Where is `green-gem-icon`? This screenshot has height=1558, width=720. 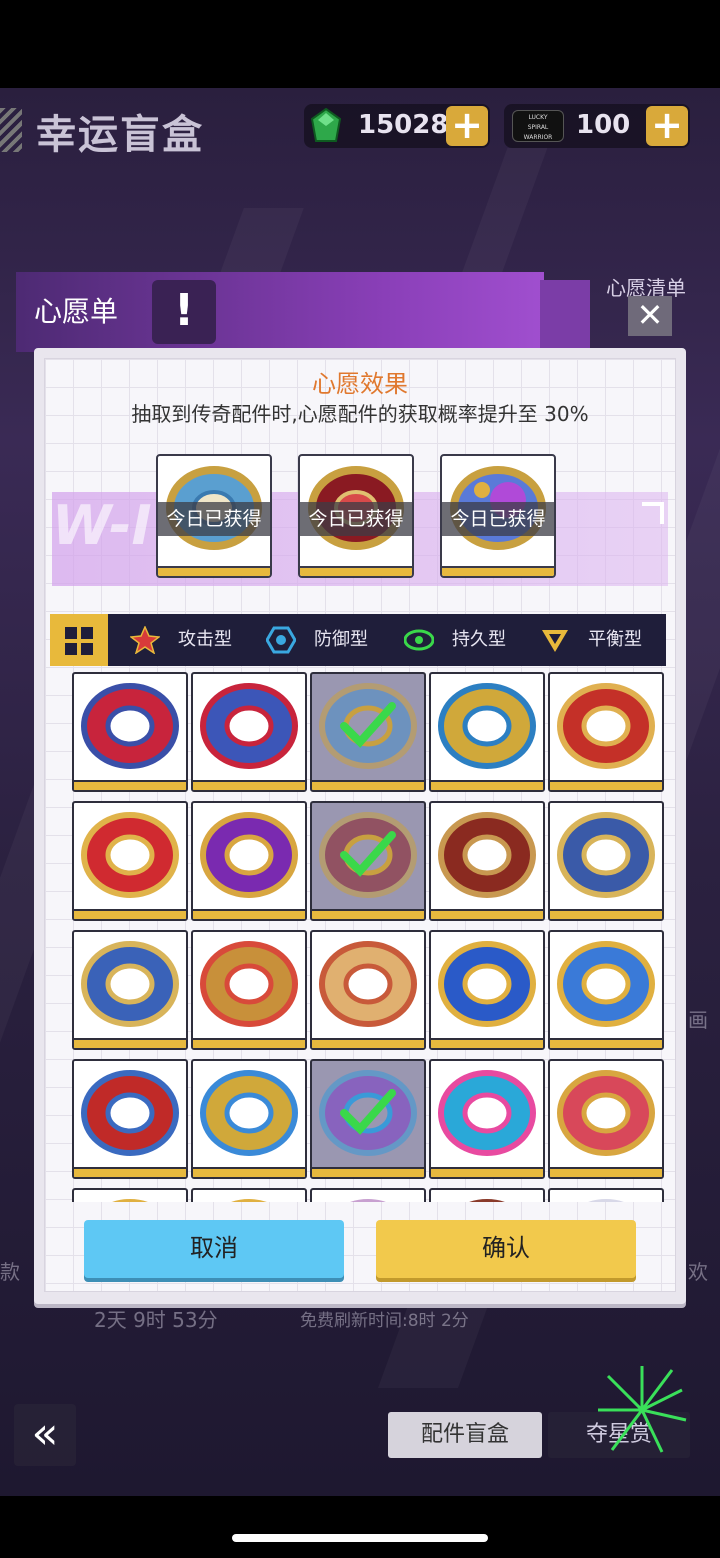
green-gem-icon is located at coordinates (326, 125).